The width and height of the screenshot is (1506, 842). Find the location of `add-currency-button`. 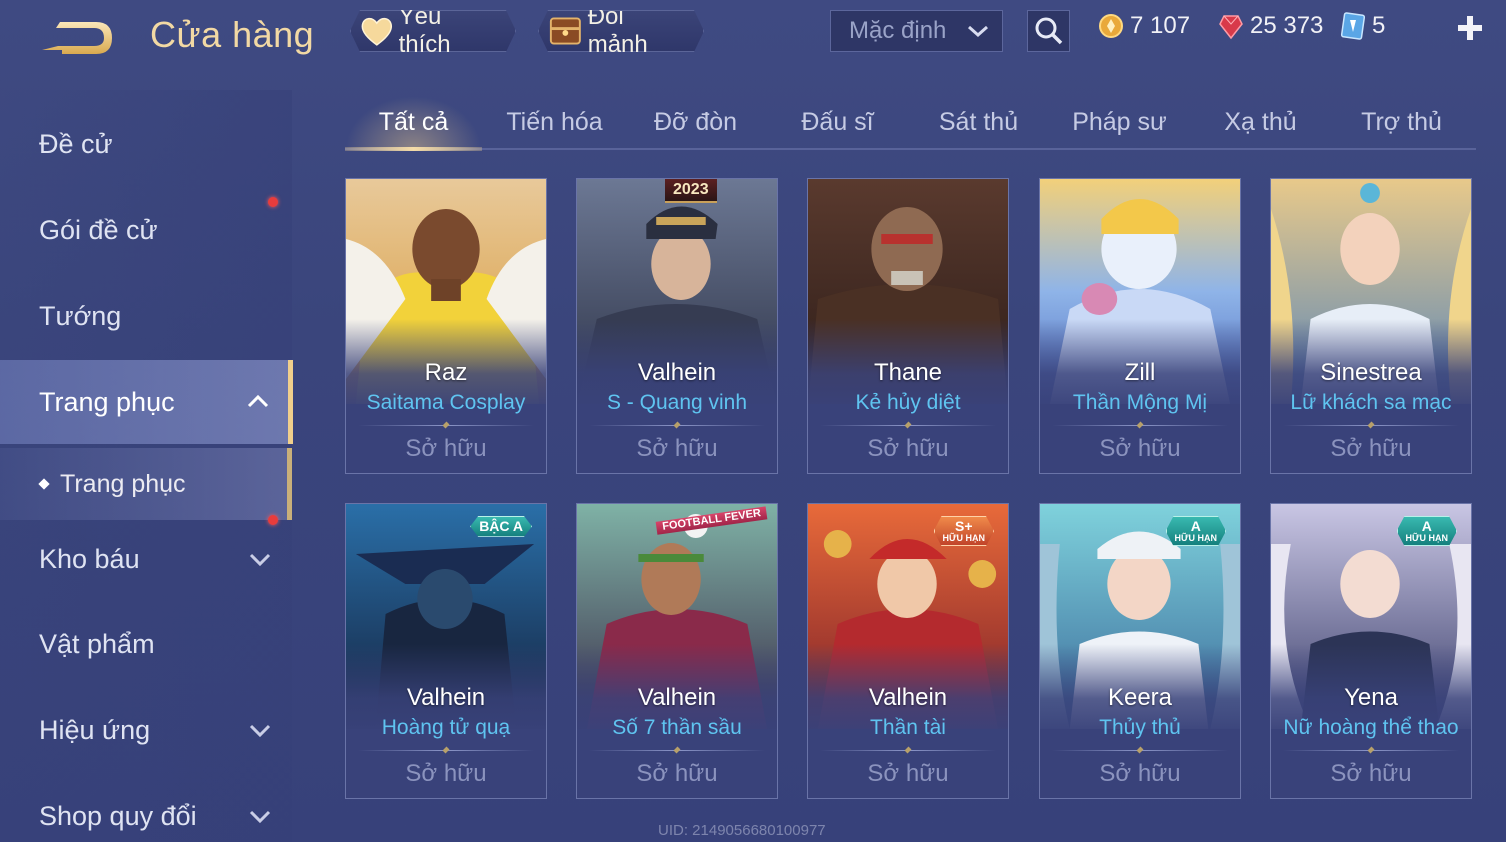

add-currency-button is located at coordinates (1470, 28).